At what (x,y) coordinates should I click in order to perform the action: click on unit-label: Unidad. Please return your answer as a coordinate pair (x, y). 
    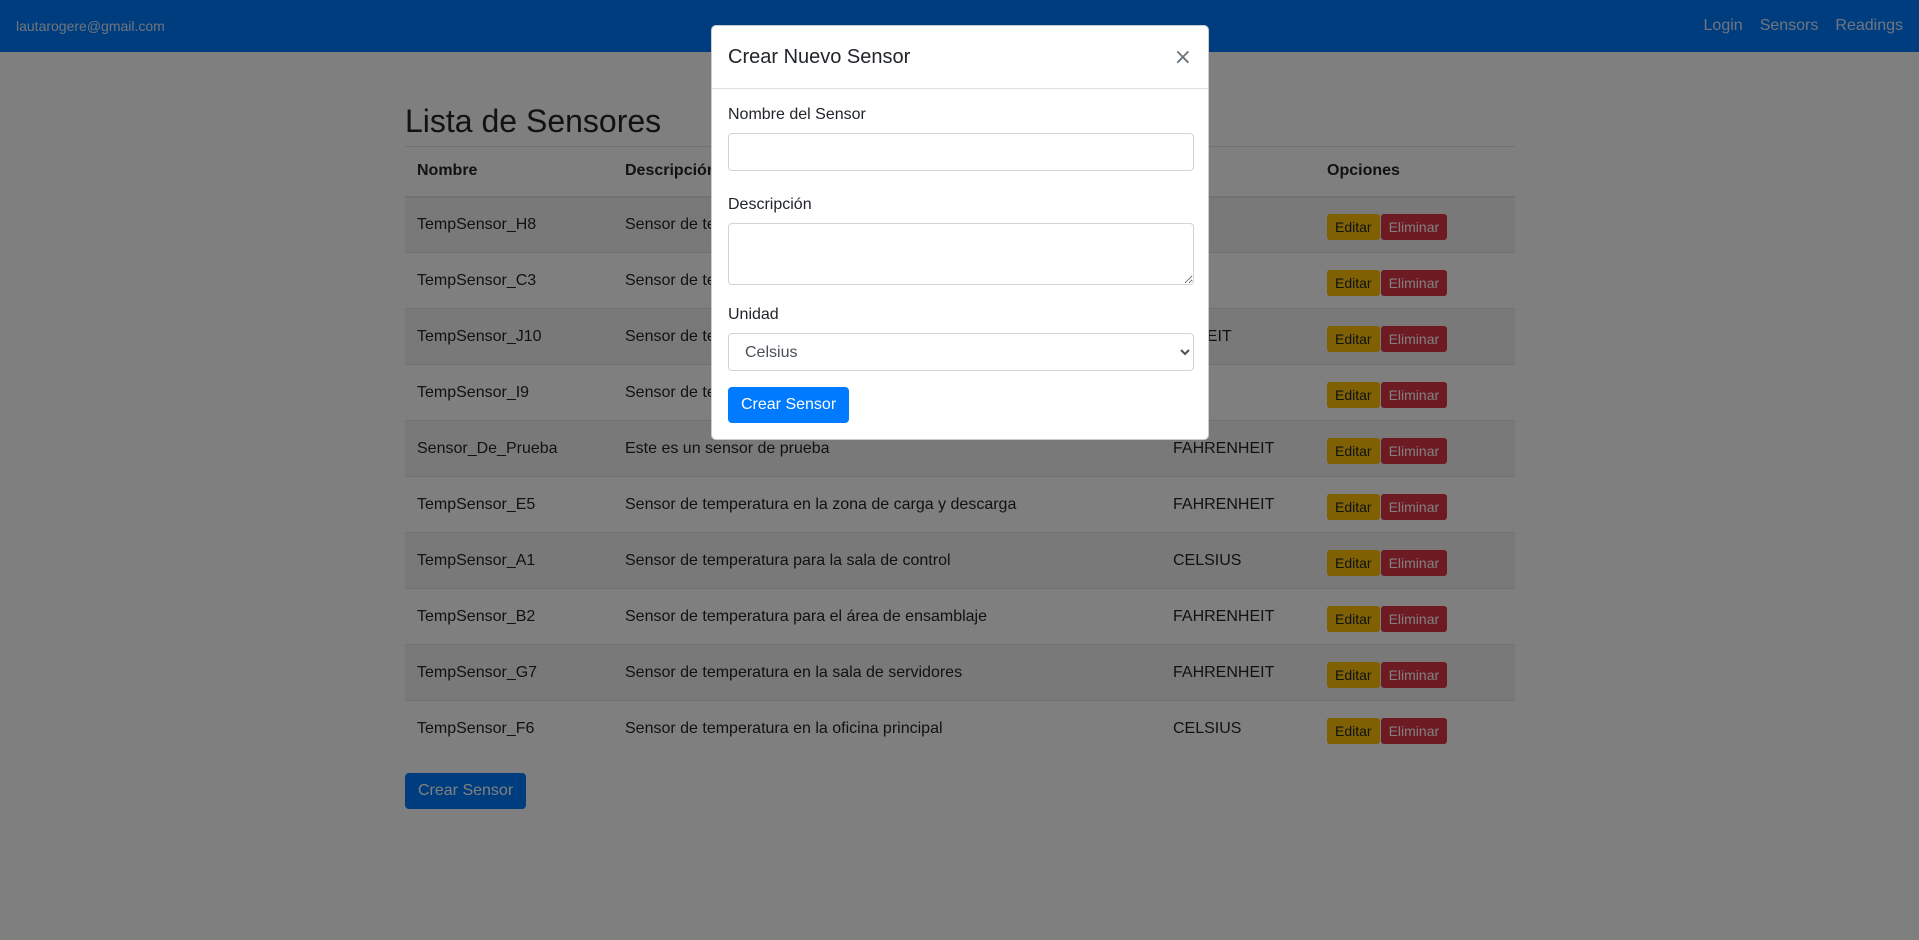
    Looking at the image, I should click on (753, 314).